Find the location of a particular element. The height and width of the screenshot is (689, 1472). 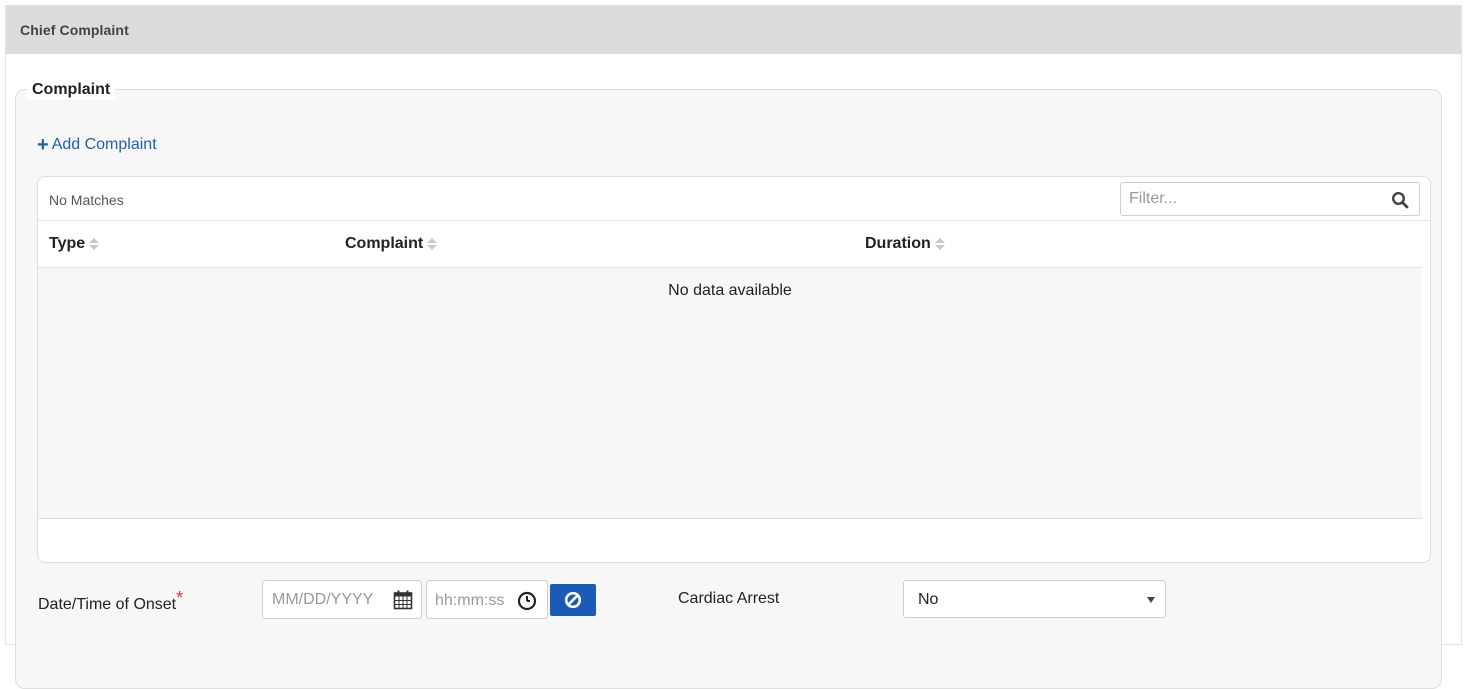

plus-icon: + is located at coordinates (43, 145).